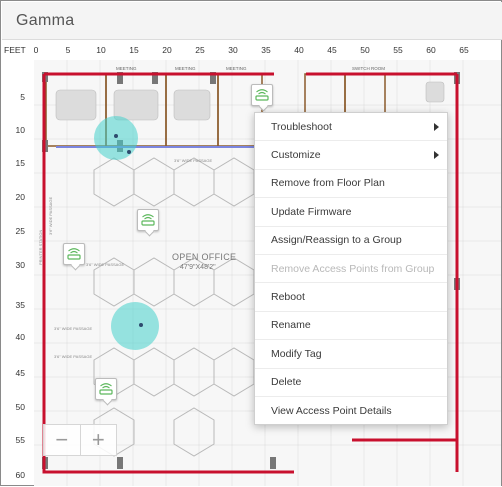  Describe the element at coordinates (22, 97) in the screenshot. I see `ruler-y-tick: 5` at that location.